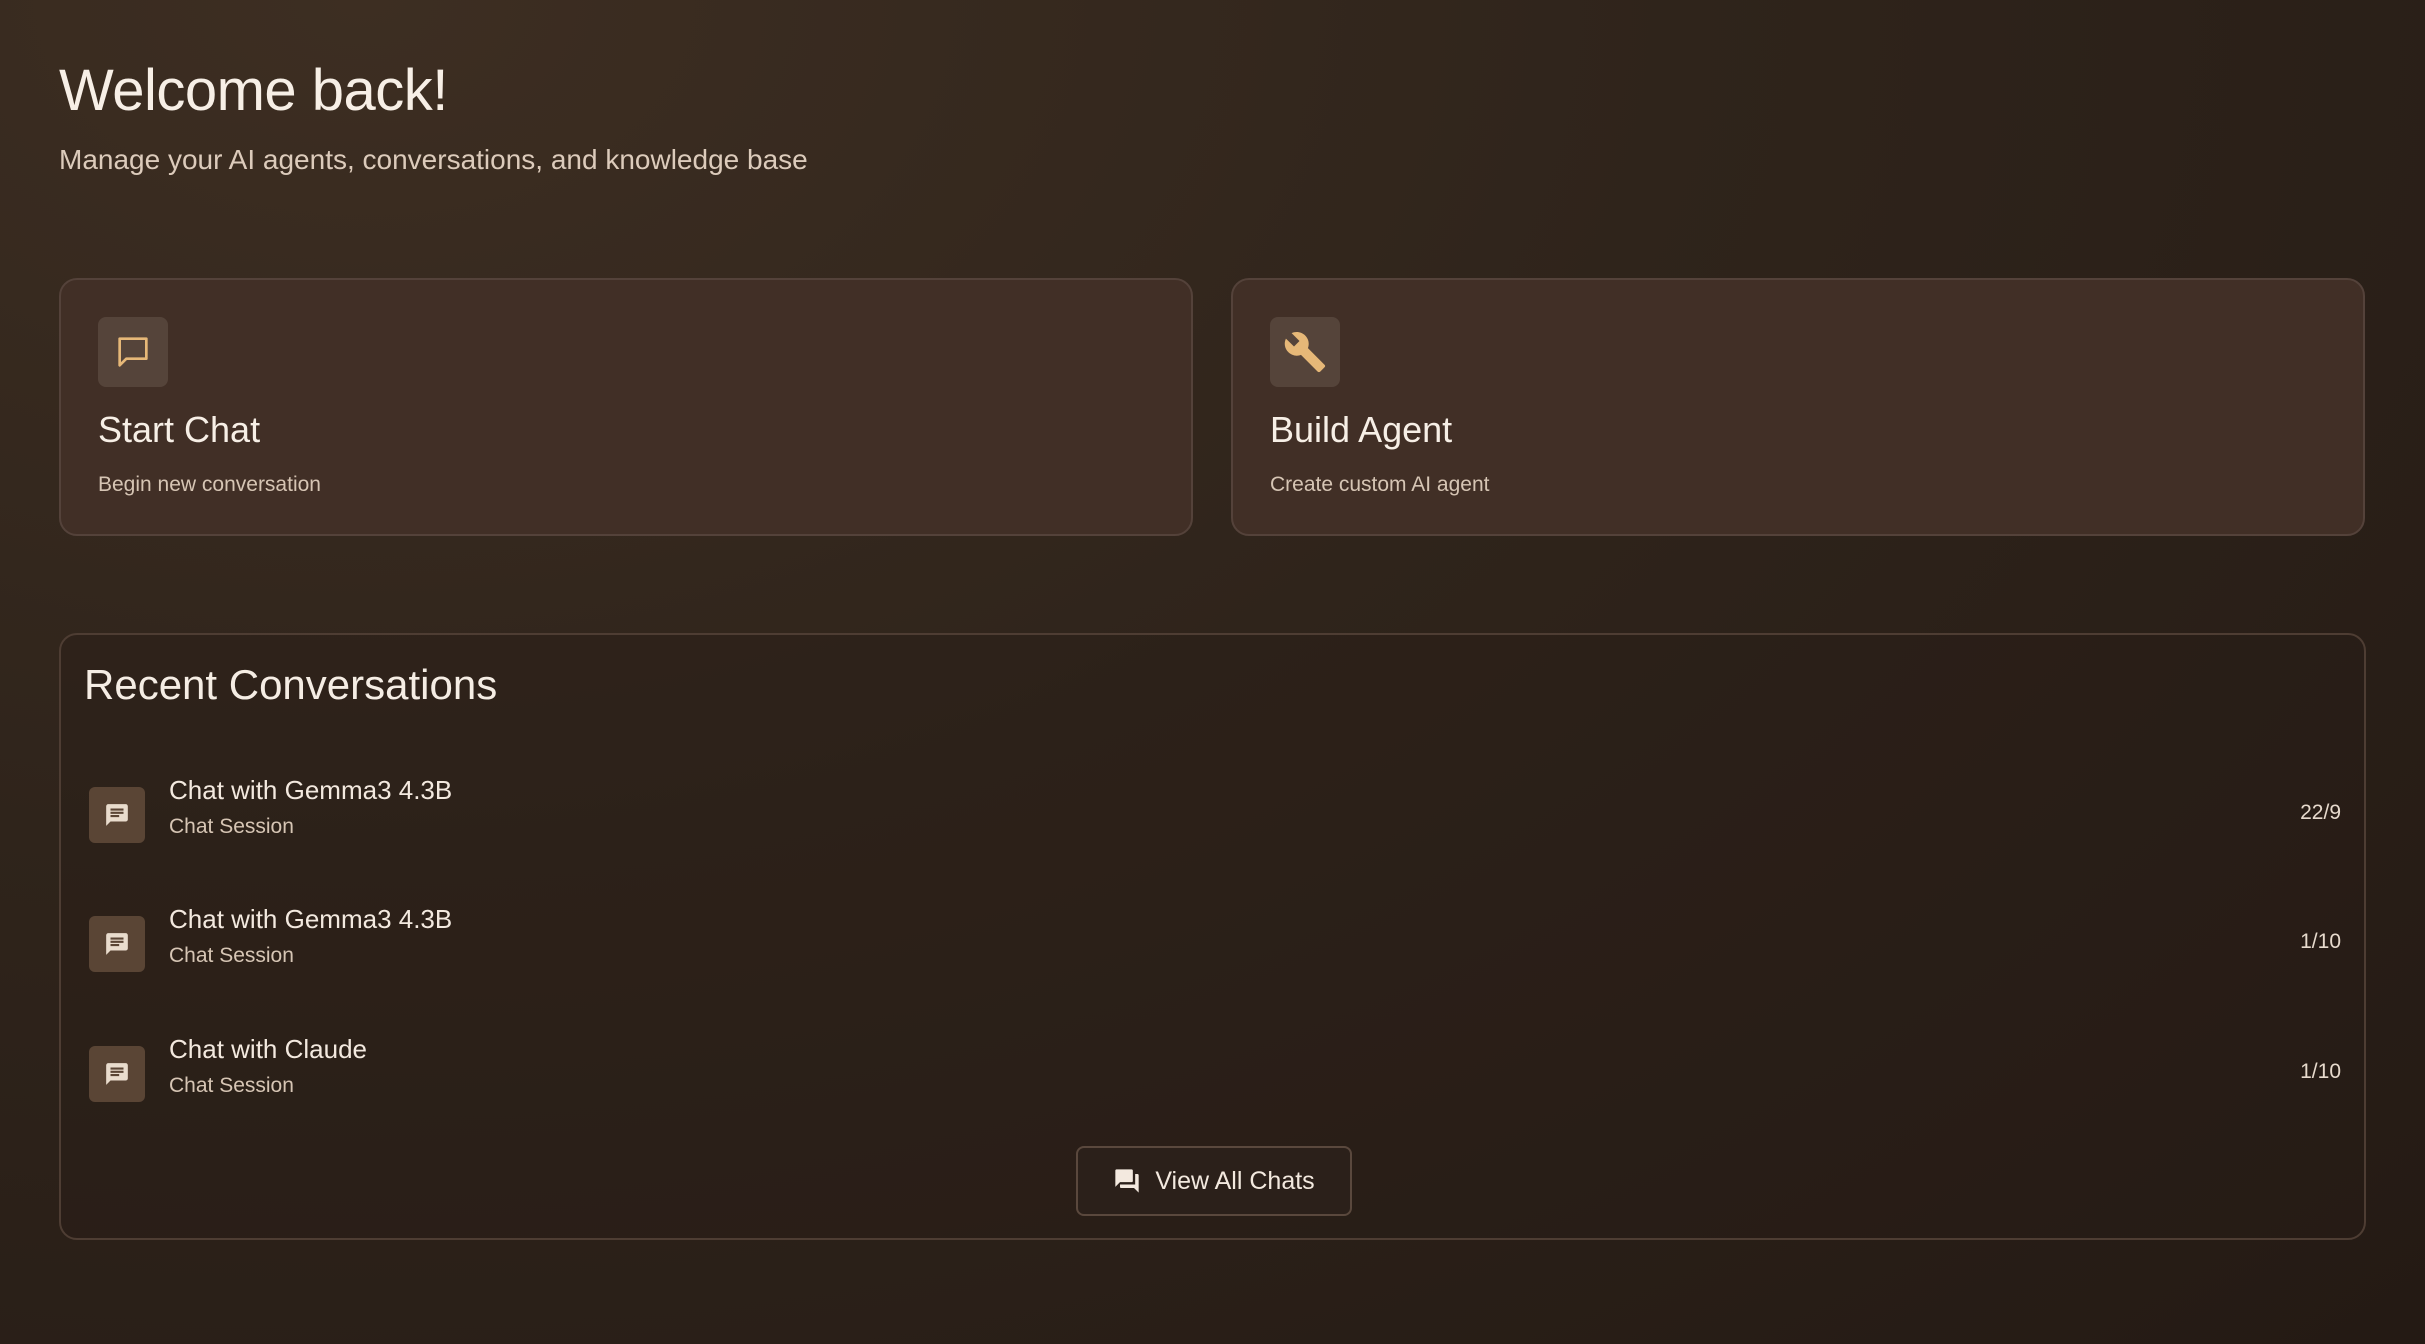 This screenshot has height=1344, width=2425. Describe the element at coordinates (1127, 1181) in the screenshot. I see `chats-icon` at that location.